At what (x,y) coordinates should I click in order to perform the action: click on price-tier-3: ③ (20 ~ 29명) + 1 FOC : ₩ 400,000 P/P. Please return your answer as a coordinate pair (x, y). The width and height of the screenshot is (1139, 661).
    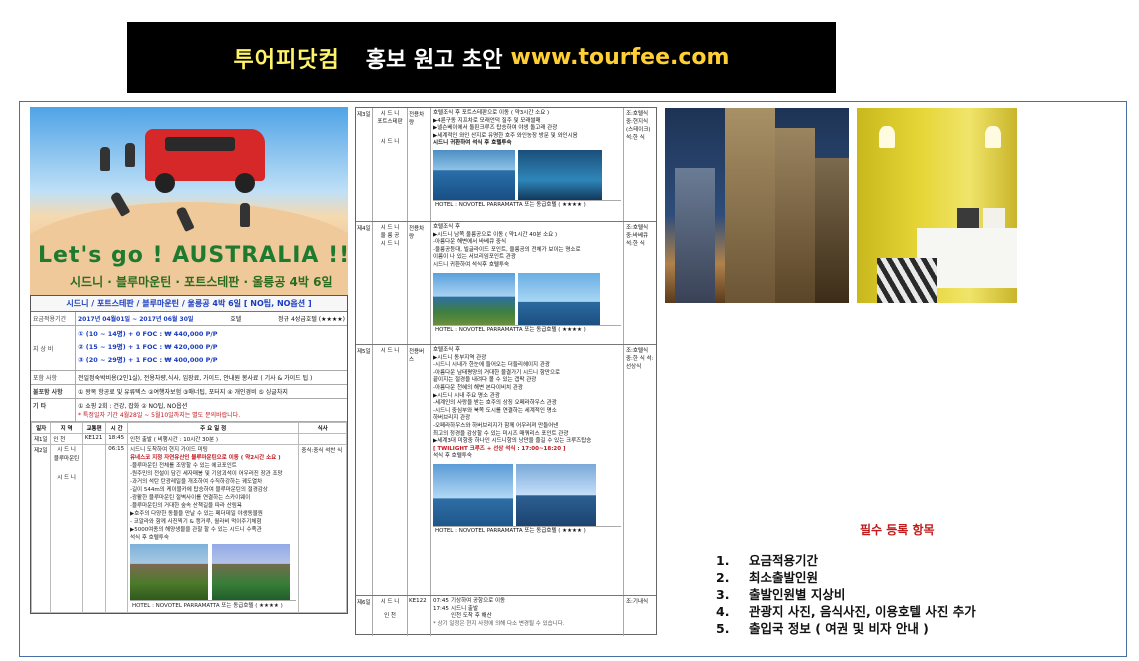
    Looking at the image, I should click on (148, 360).